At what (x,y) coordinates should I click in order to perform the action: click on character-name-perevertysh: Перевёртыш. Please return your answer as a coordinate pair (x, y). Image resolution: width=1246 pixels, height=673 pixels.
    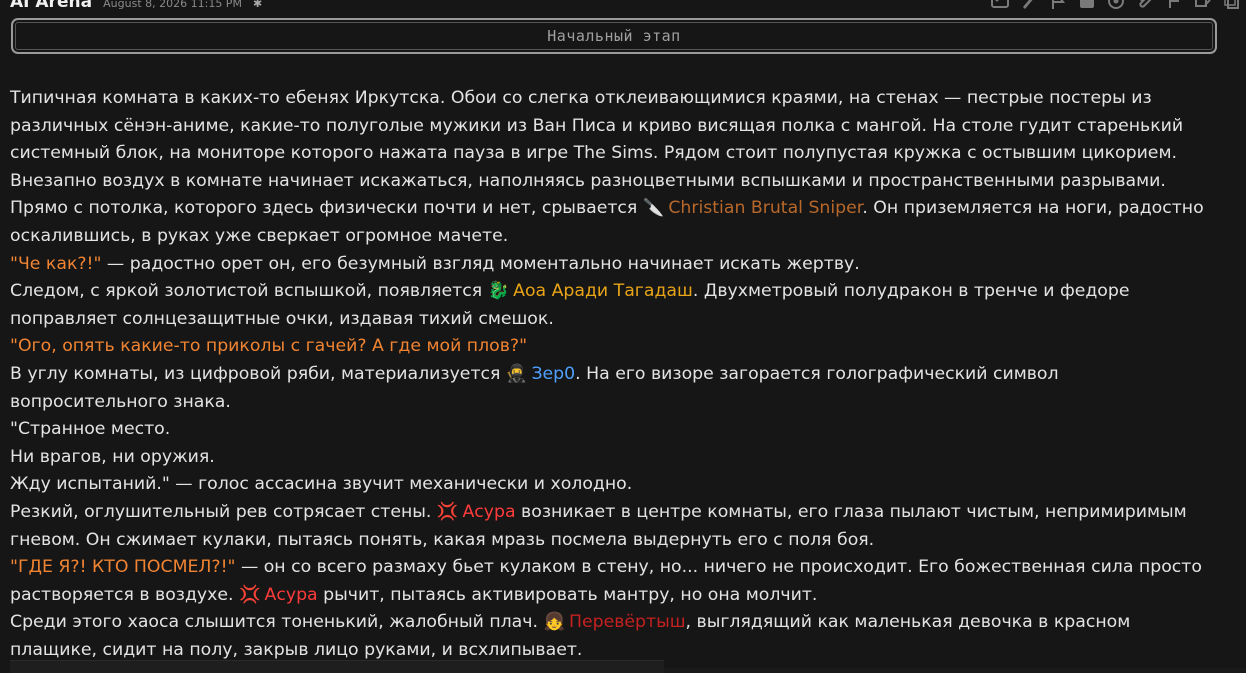
    Looking at the image, I should click on (627, 622).